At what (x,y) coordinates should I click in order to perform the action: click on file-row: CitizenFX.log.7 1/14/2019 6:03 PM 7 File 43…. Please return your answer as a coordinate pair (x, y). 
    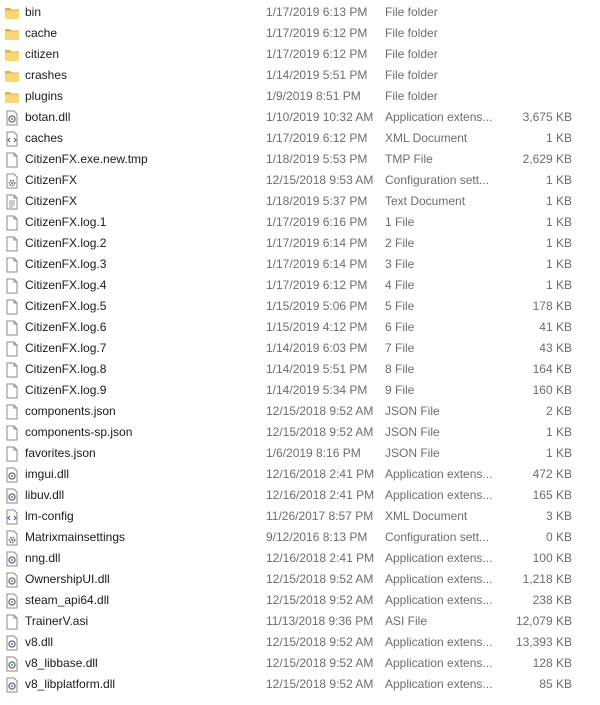
    Looking at the image, I should click on (300, 348).